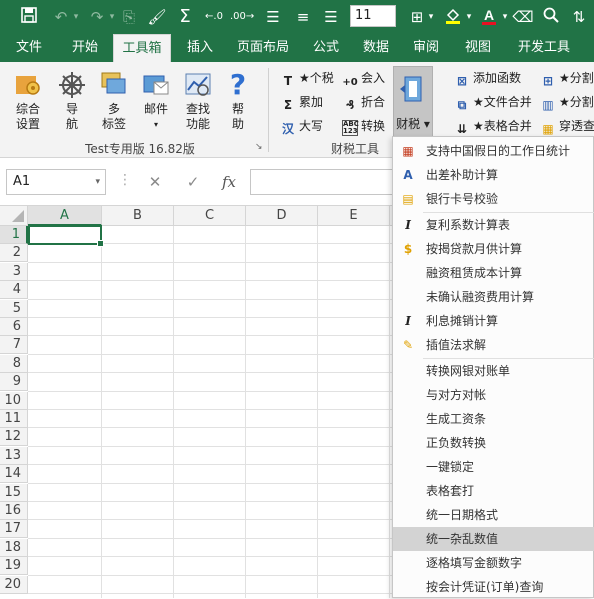  What do you see at coordinates (493, 587) in the screenshot?
I see `menu-item: 按会计凭证(订单)查询` at bounding box center [493, 587].